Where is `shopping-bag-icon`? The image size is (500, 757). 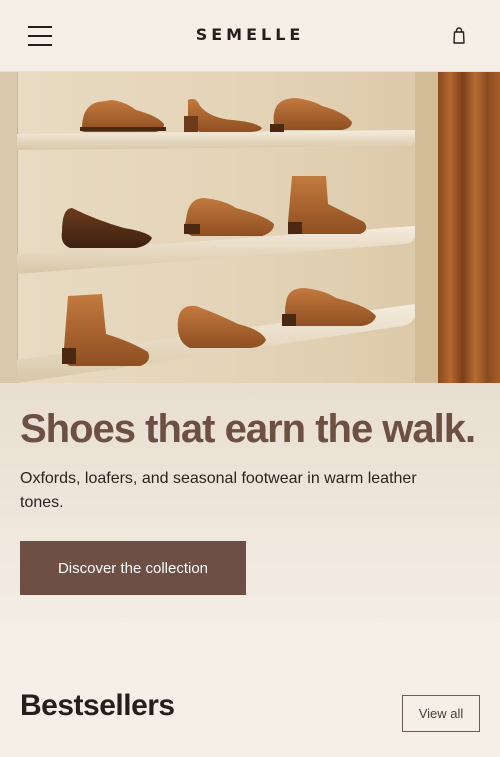
shopping-bag-icon is located at coordinates (459, 35).